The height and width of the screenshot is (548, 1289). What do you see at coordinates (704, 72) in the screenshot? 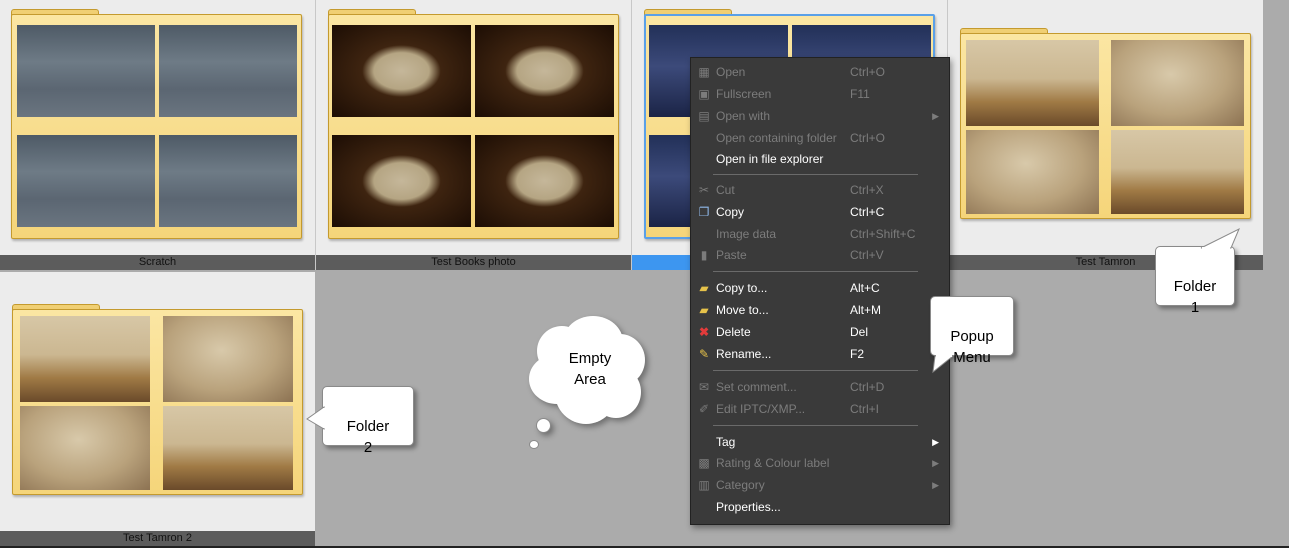
I see `open-icon: ▦` at bounding box center [704, 72].